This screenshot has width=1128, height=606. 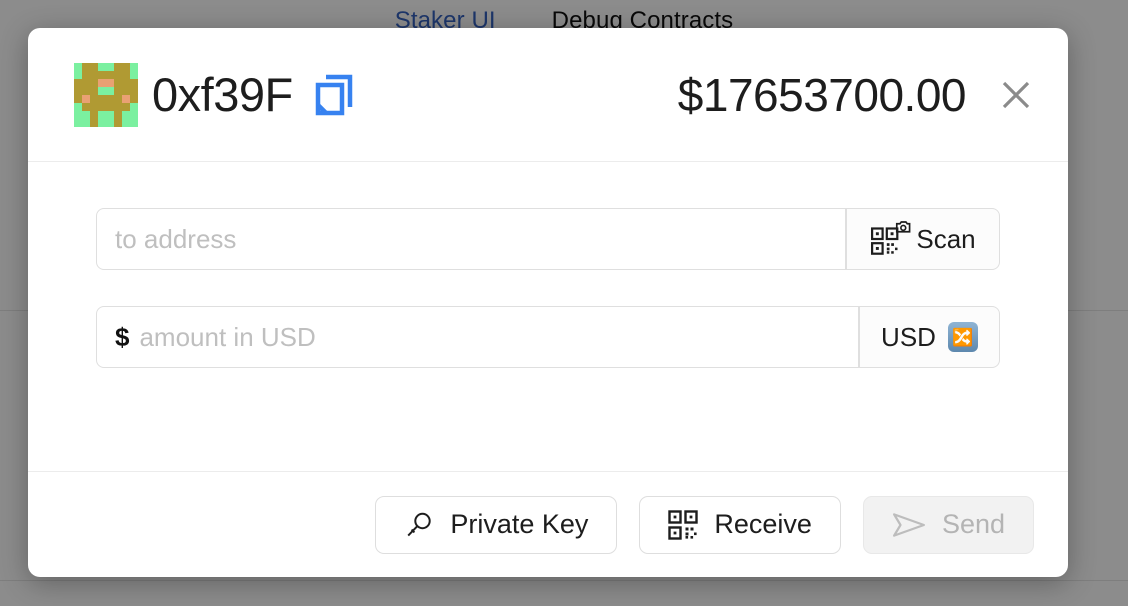 I want to click on receive-button: Receive, so click(x=740, y=524).